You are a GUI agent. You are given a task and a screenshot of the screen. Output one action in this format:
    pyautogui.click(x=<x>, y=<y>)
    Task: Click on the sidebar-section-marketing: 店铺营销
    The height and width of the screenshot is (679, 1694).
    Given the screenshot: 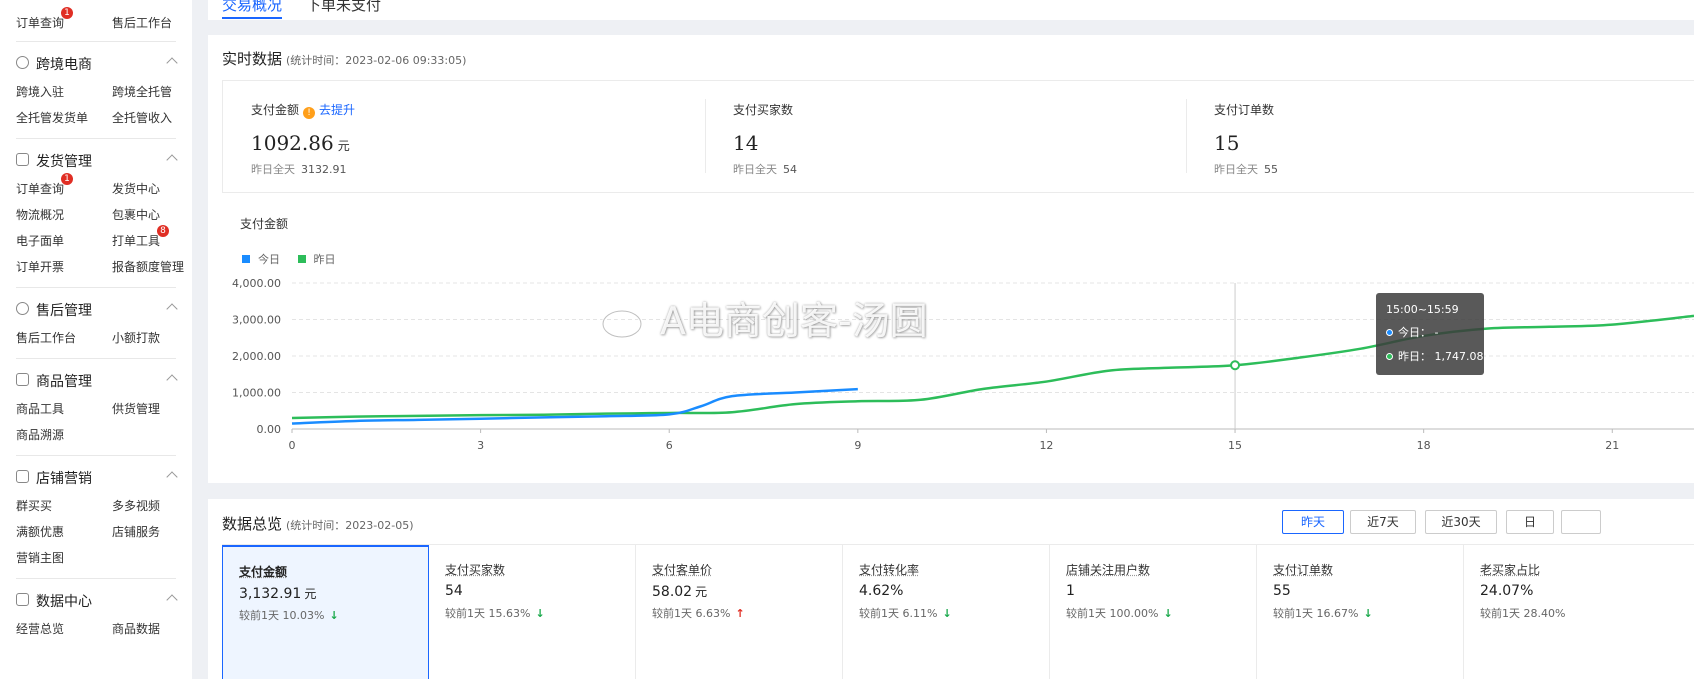 What is the action you would take?
    pyautogui.click(x=97, y=477)
    